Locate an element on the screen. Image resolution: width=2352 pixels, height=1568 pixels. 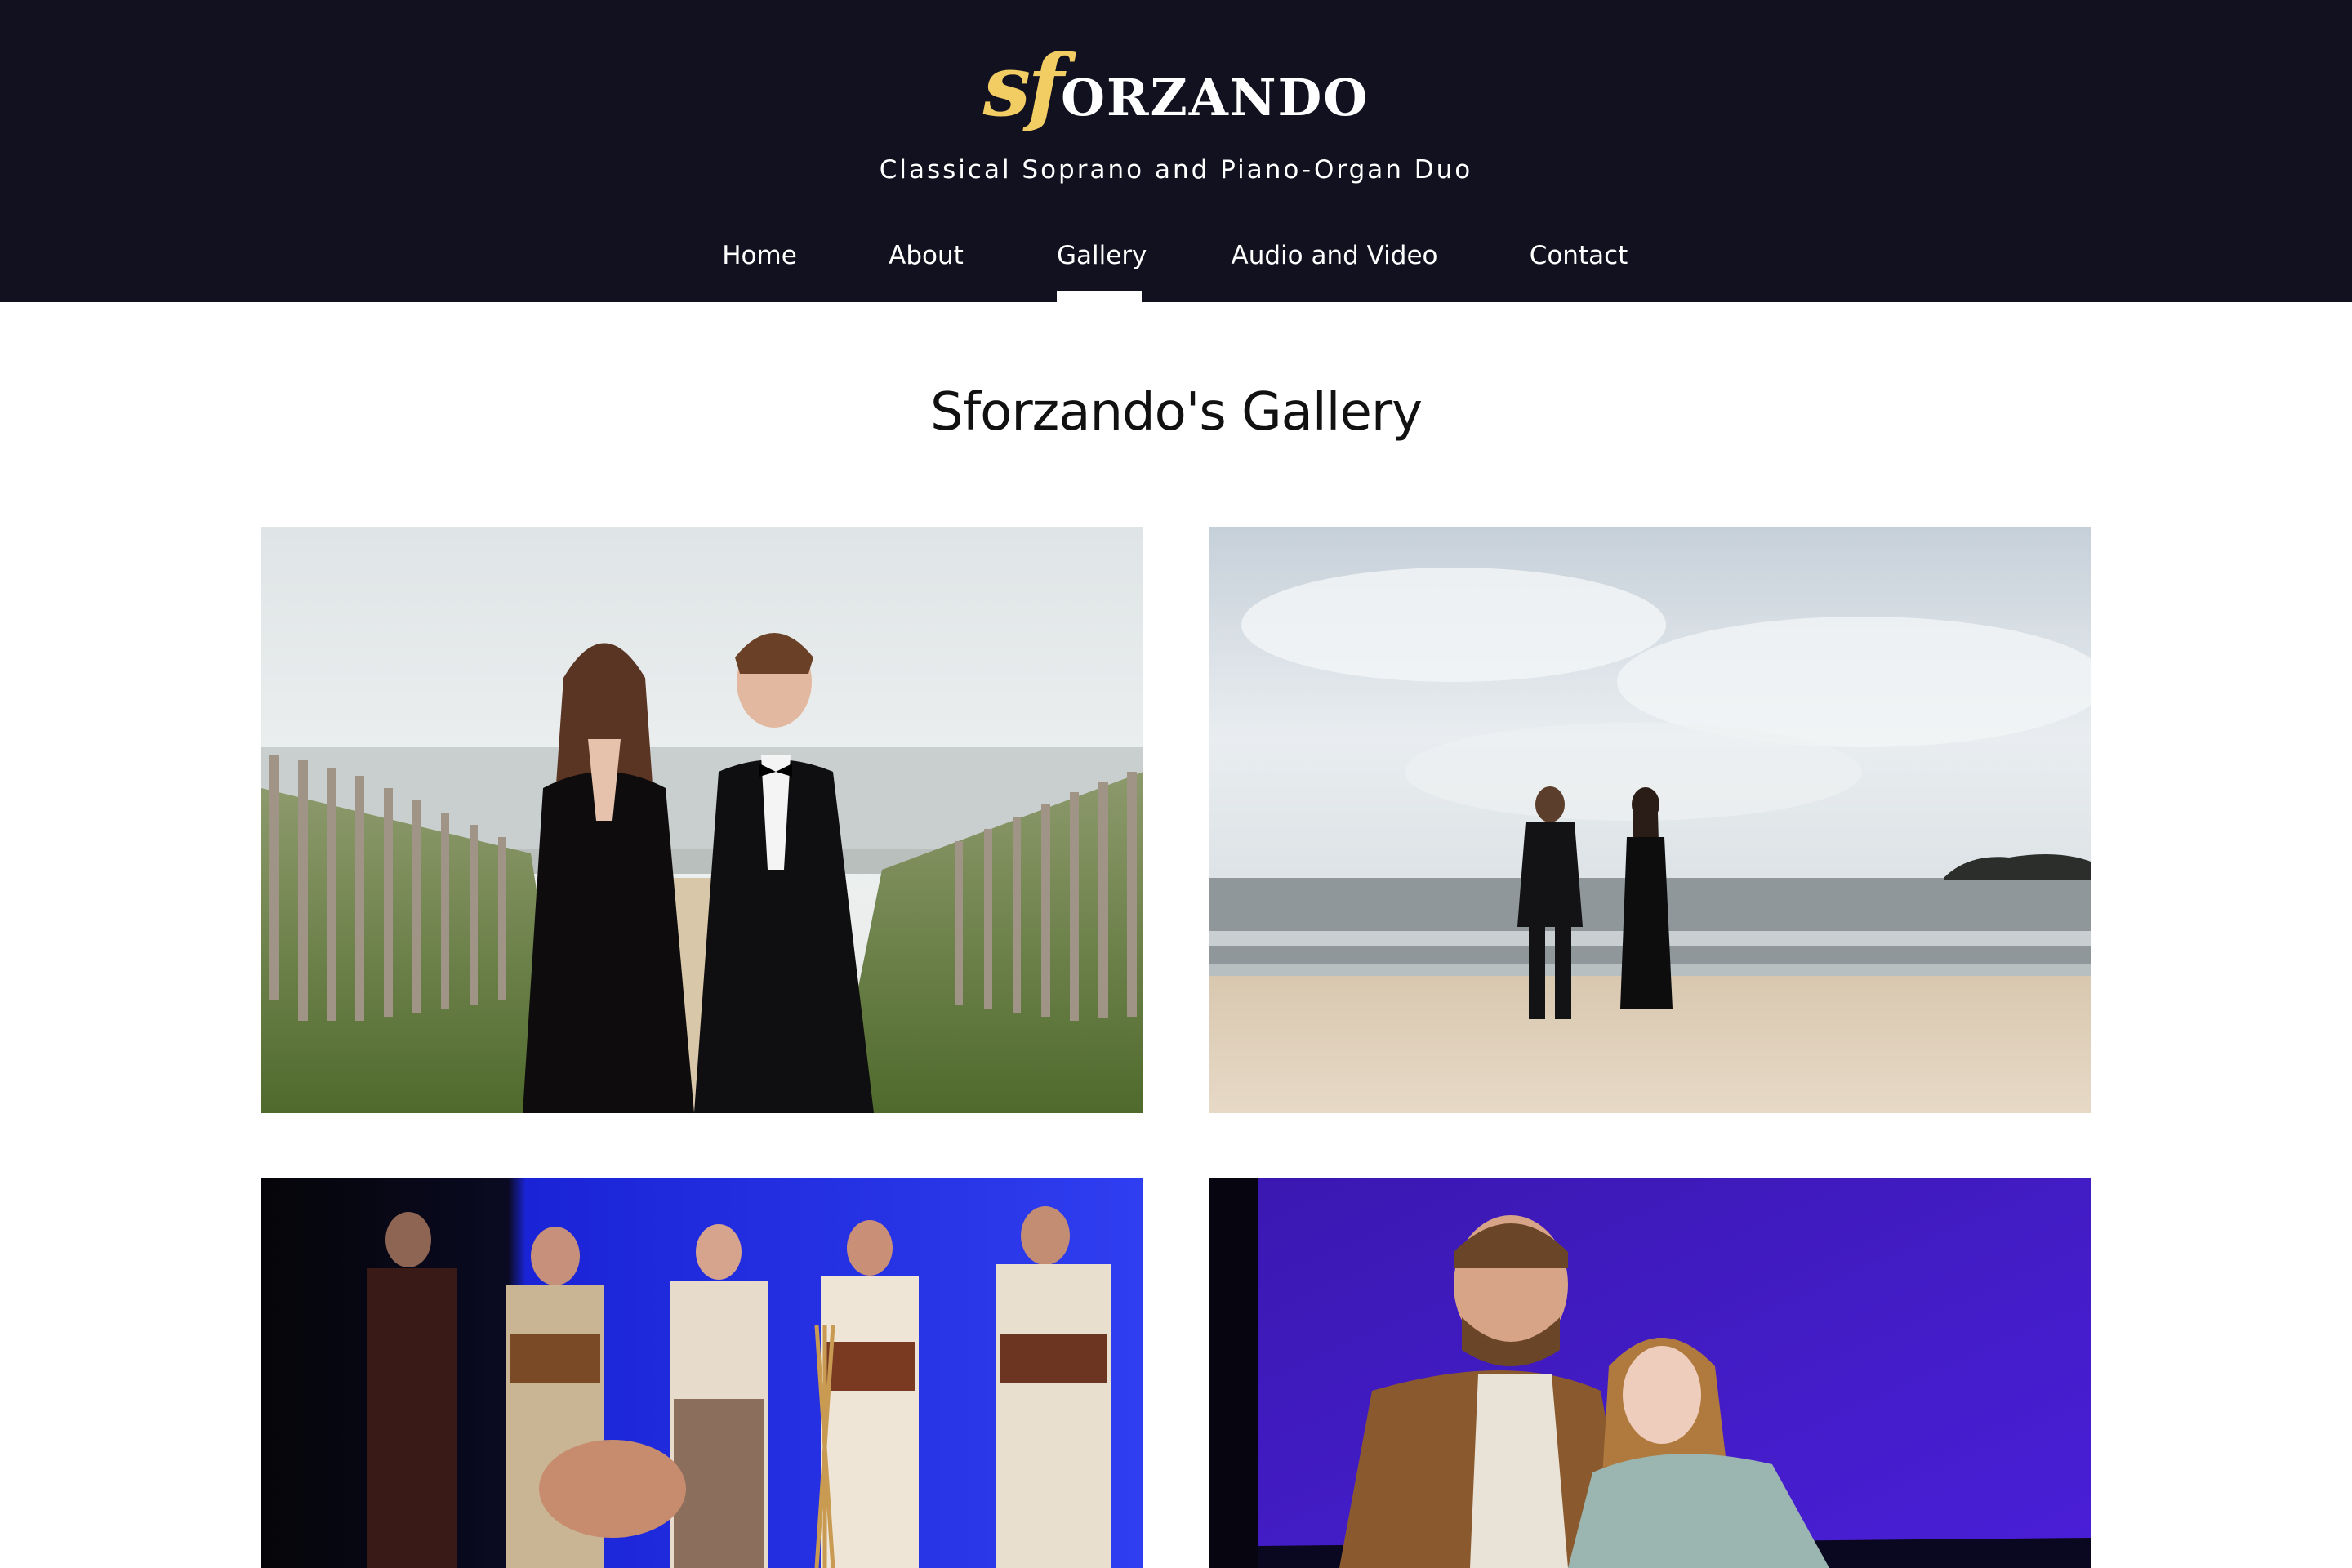
logo-wordmark: ORZANDO is located at coordinates (1215, 97).